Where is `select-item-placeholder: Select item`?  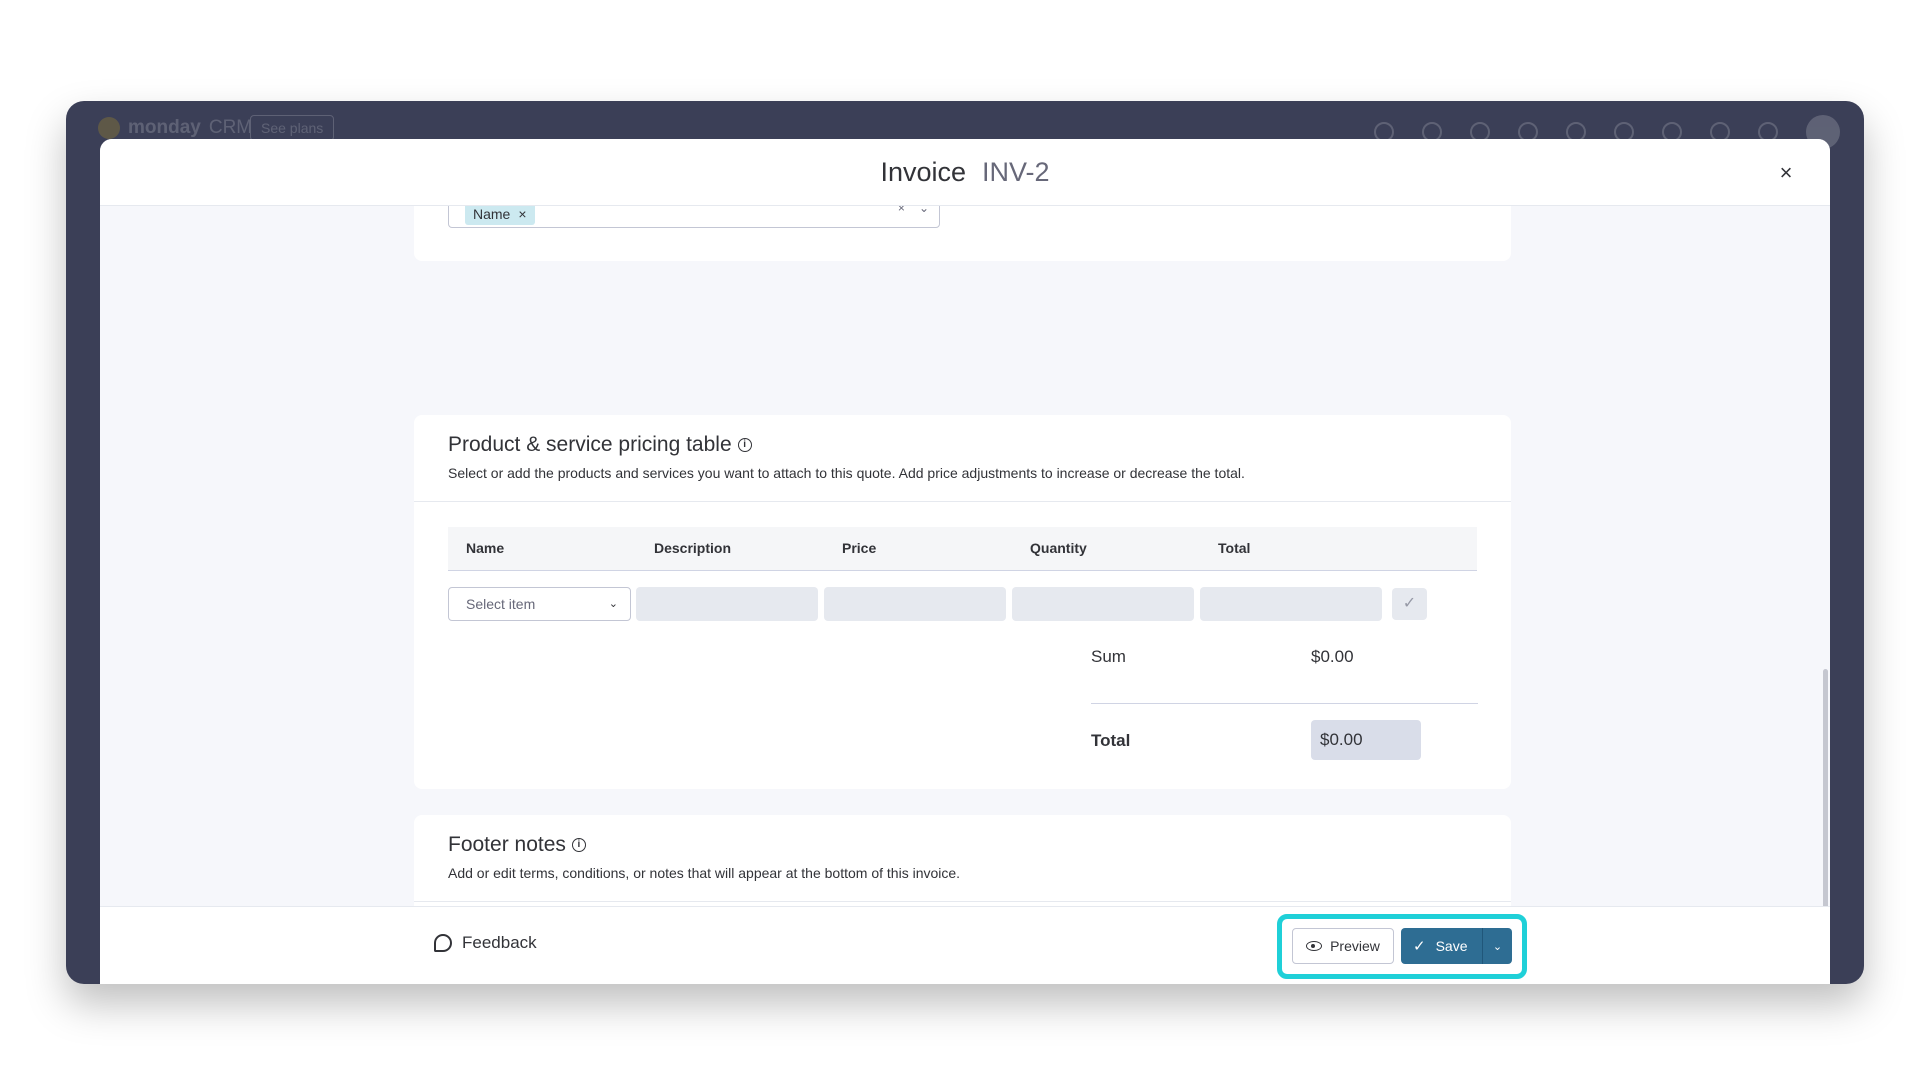
select-item-placeholder: Select item is located at coordinates (501, 604).